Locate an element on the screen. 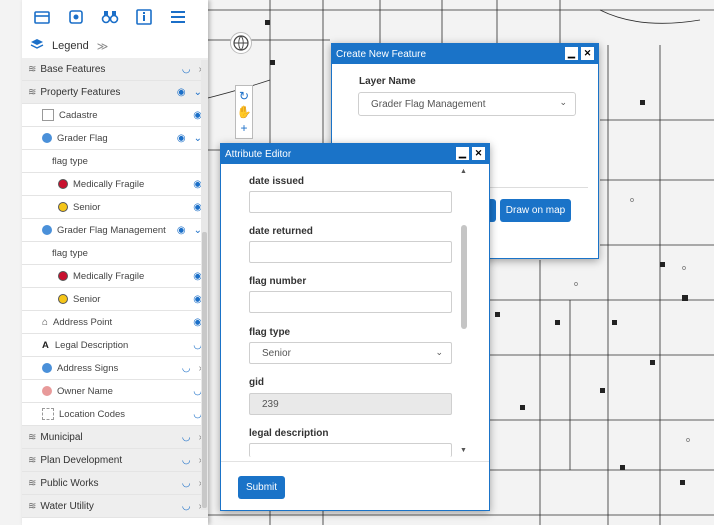 The image size is (714, 525). hidden-button-edge is located at coordinates (493, 210).